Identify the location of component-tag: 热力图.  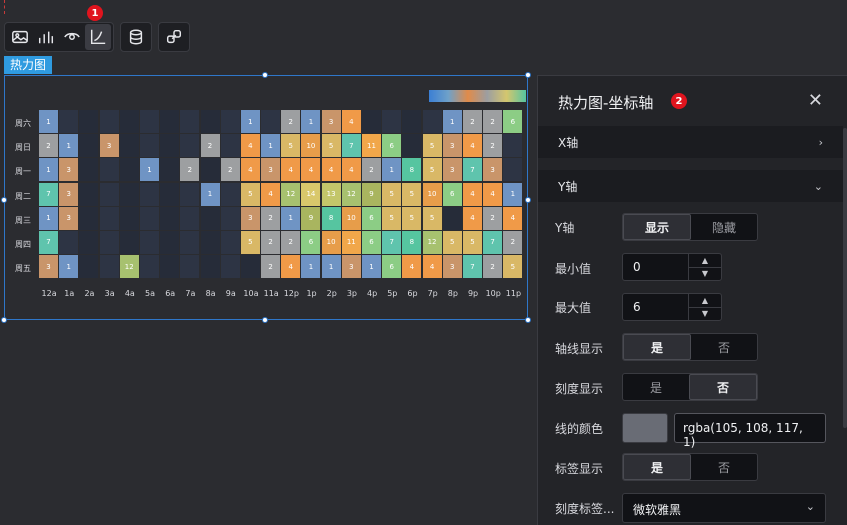
(28, 65).